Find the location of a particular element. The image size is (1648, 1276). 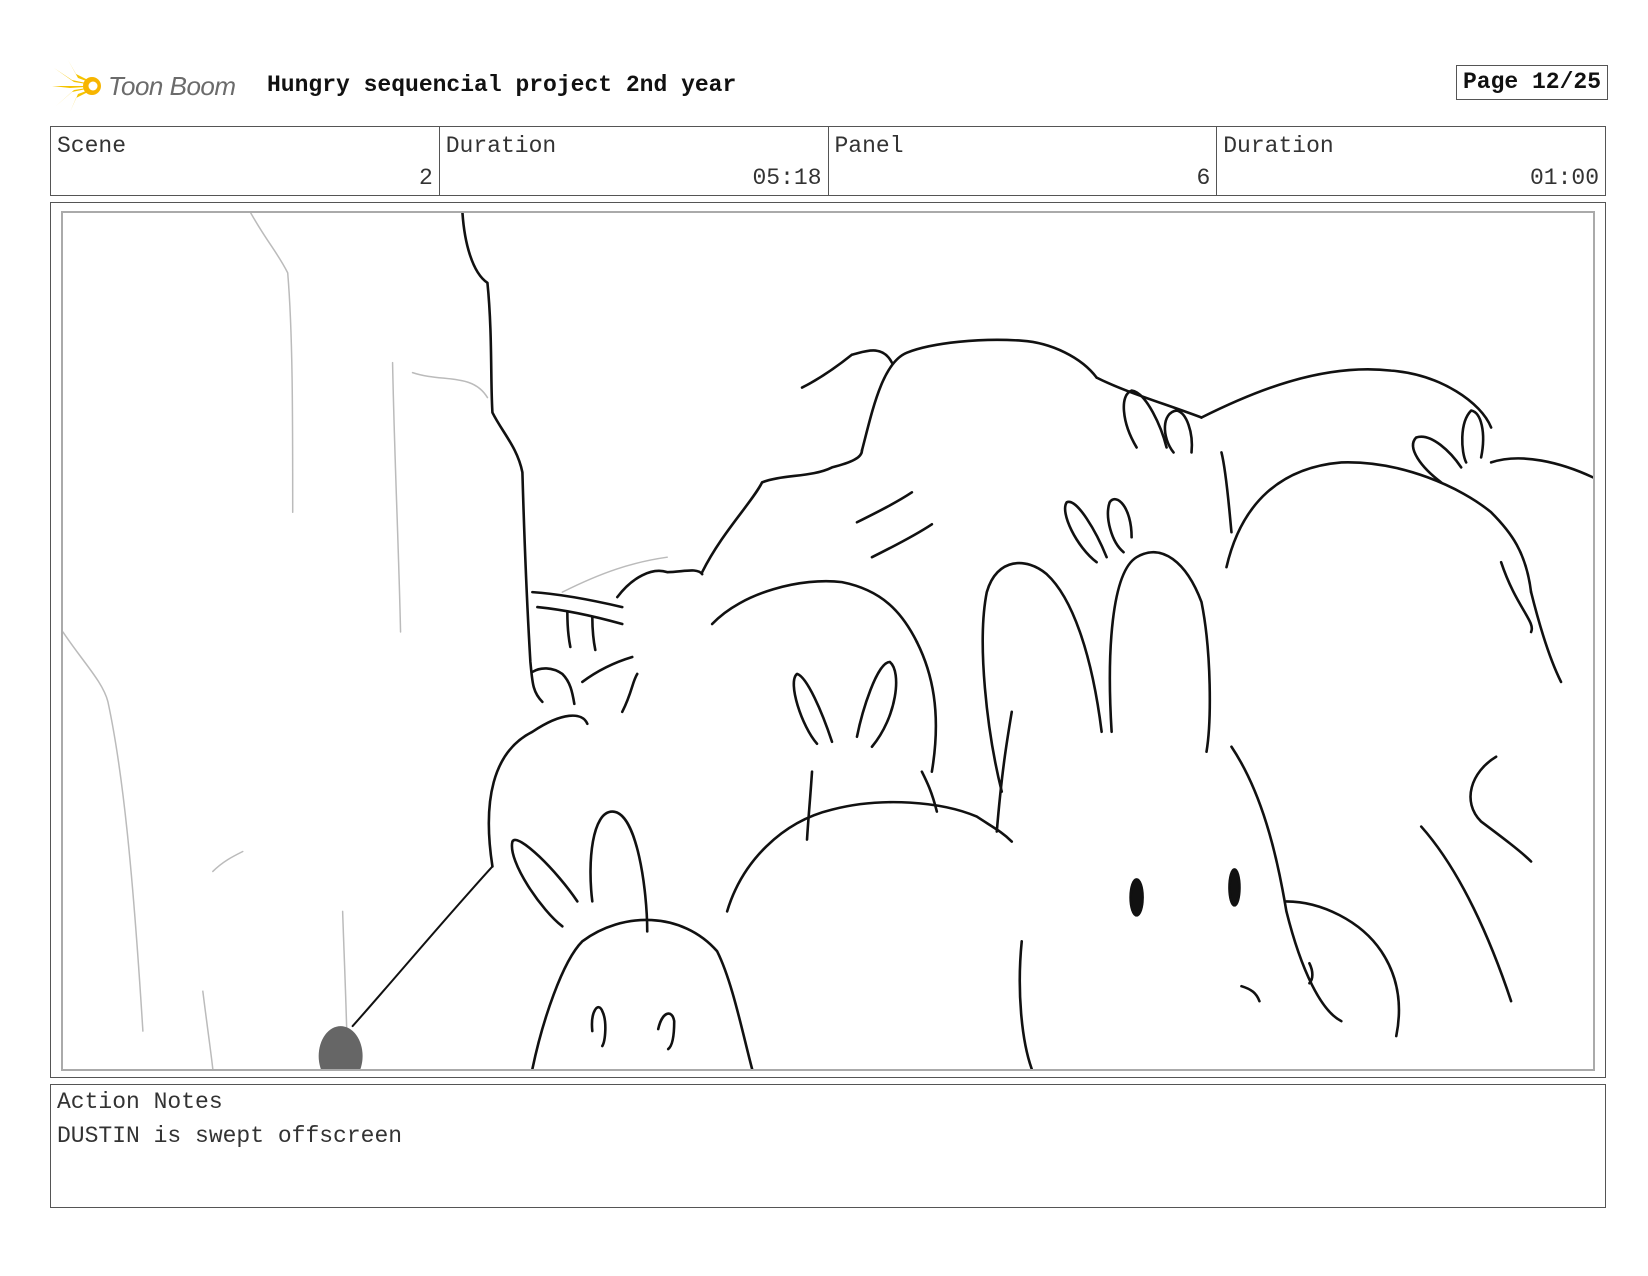

scene-duration-cell: Duration 05:18 is located at coordinates (634, 161).